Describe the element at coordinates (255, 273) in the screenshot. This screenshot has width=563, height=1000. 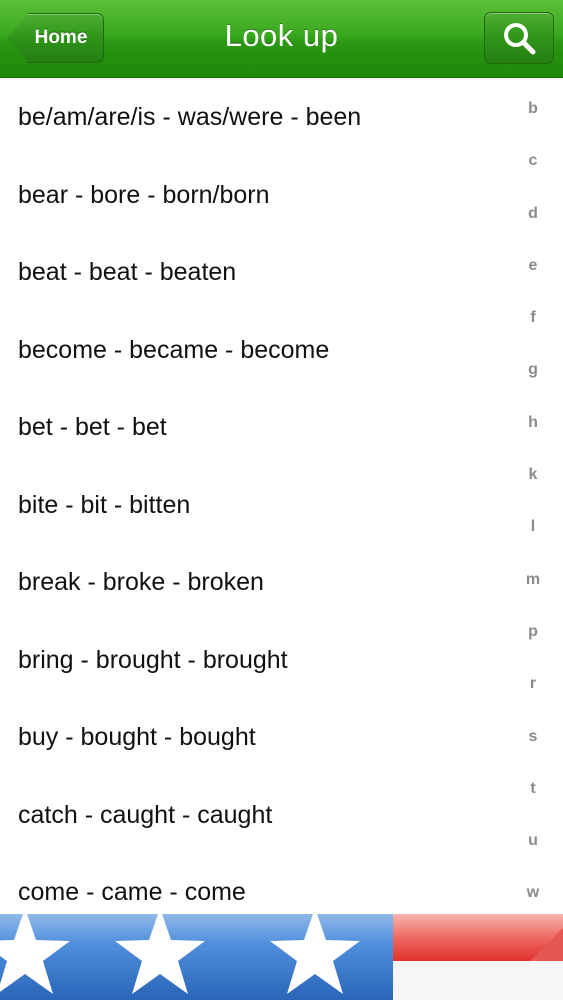
I see `list-item: beat - beat - beaten` at that location.